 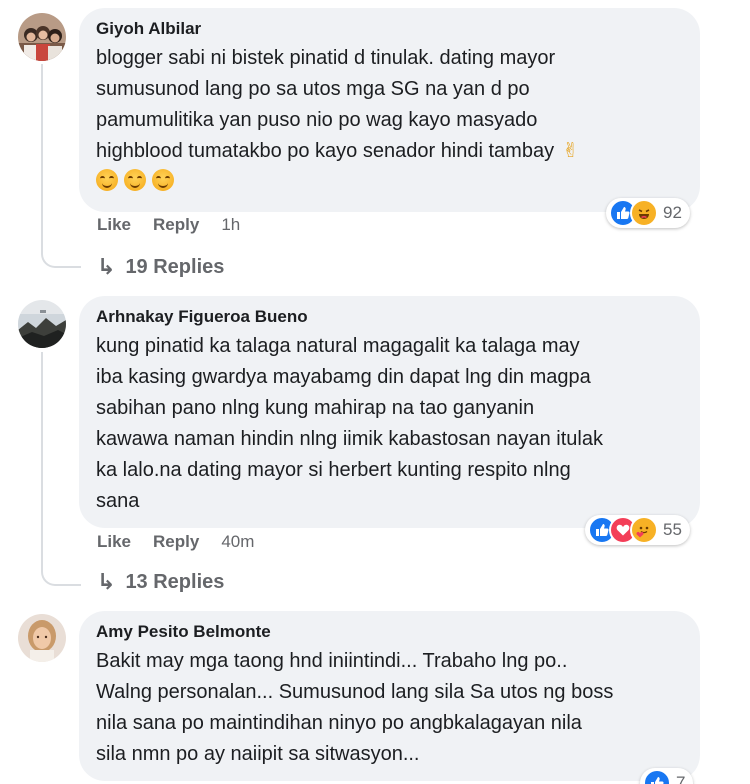 I want to click on haha-reaction-icon, so click(x=644, y=213).